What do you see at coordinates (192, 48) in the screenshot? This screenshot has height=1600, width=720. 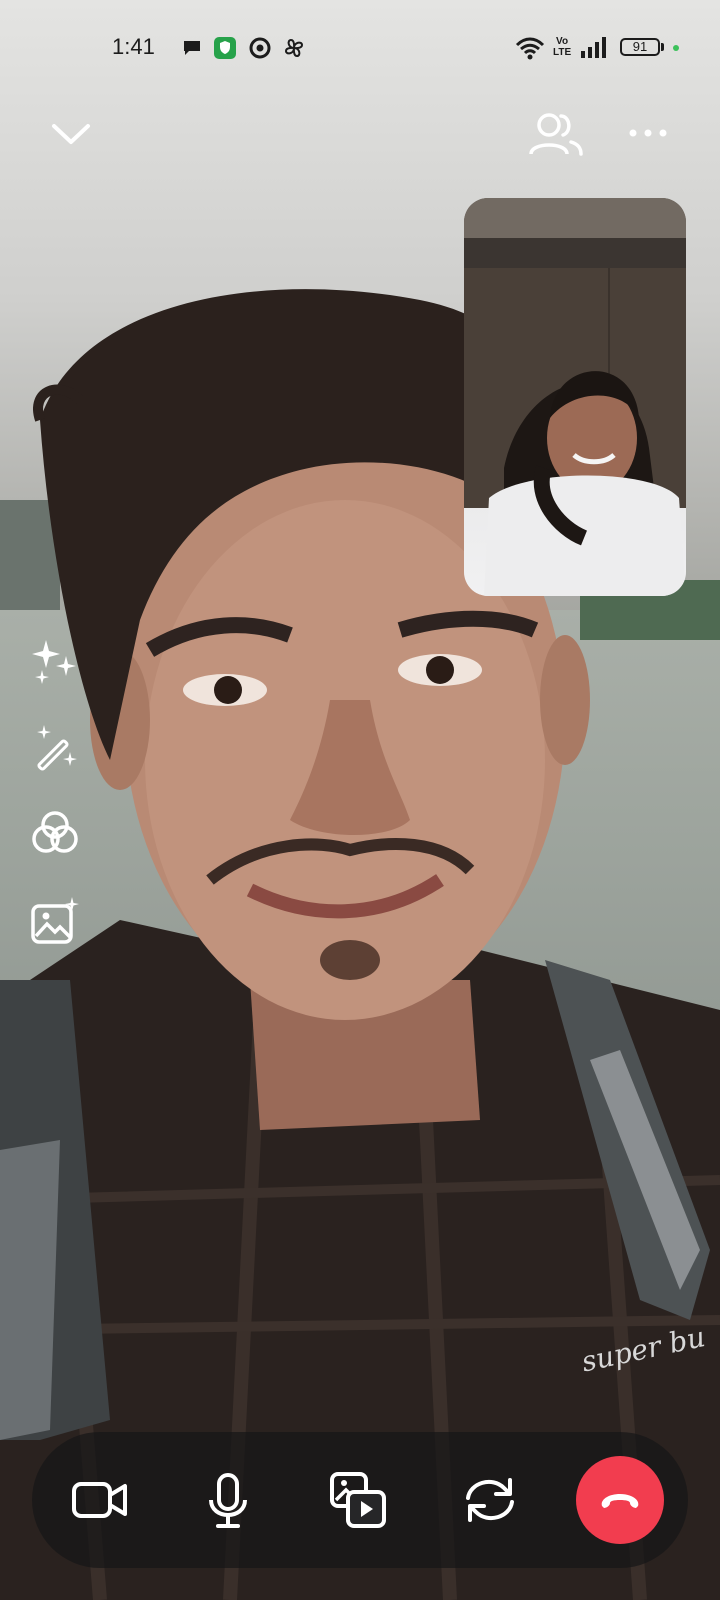 I see `chat-bubble-icon` at bounding box center [192, 48].